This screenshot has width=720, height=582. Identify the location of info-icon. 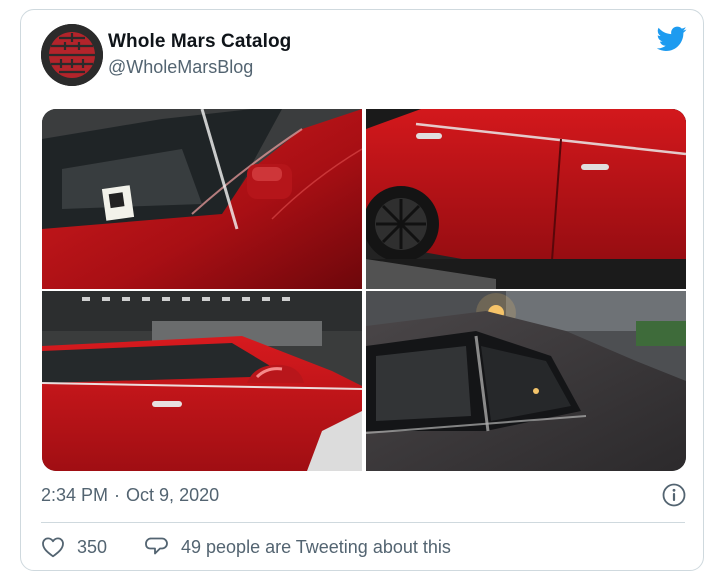
(674, 495).